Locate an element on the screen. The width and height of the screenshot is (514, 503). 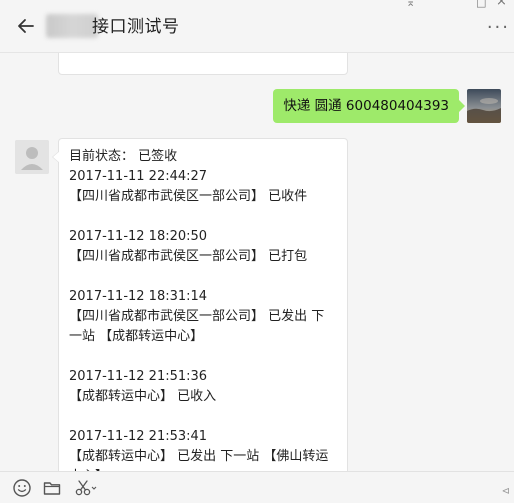
event-desc: 【成都转运中心】 已发出 下一站 【佛山转运中心】 is located at coordinates (199, 460).